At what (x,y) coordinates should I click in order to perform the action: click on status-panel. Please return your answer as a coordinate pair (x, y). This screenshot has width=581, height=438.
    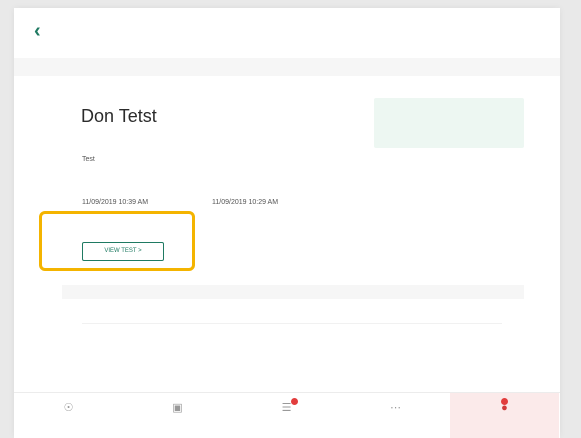
    Looking at the image, I should click on (449, 123).